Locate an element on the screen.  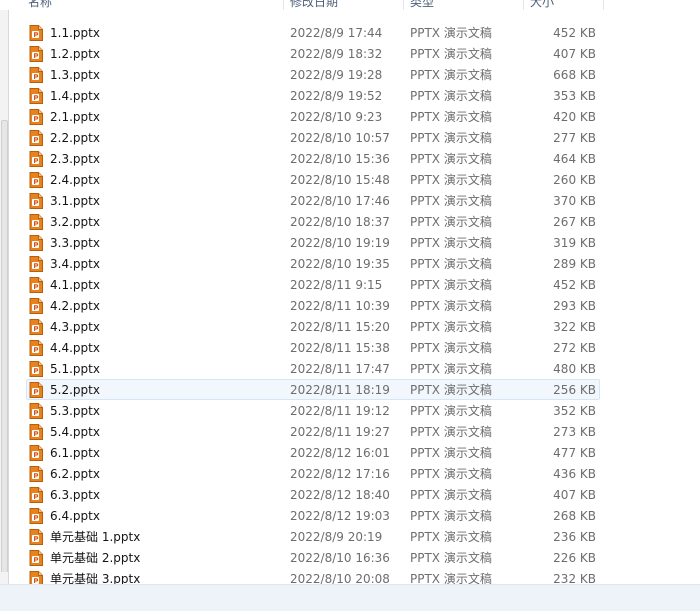
file-row: 2.1.pptx 2022/8/10 9:23 PPTX 演示文稿 420 KB is located at coordinates (313, 116).